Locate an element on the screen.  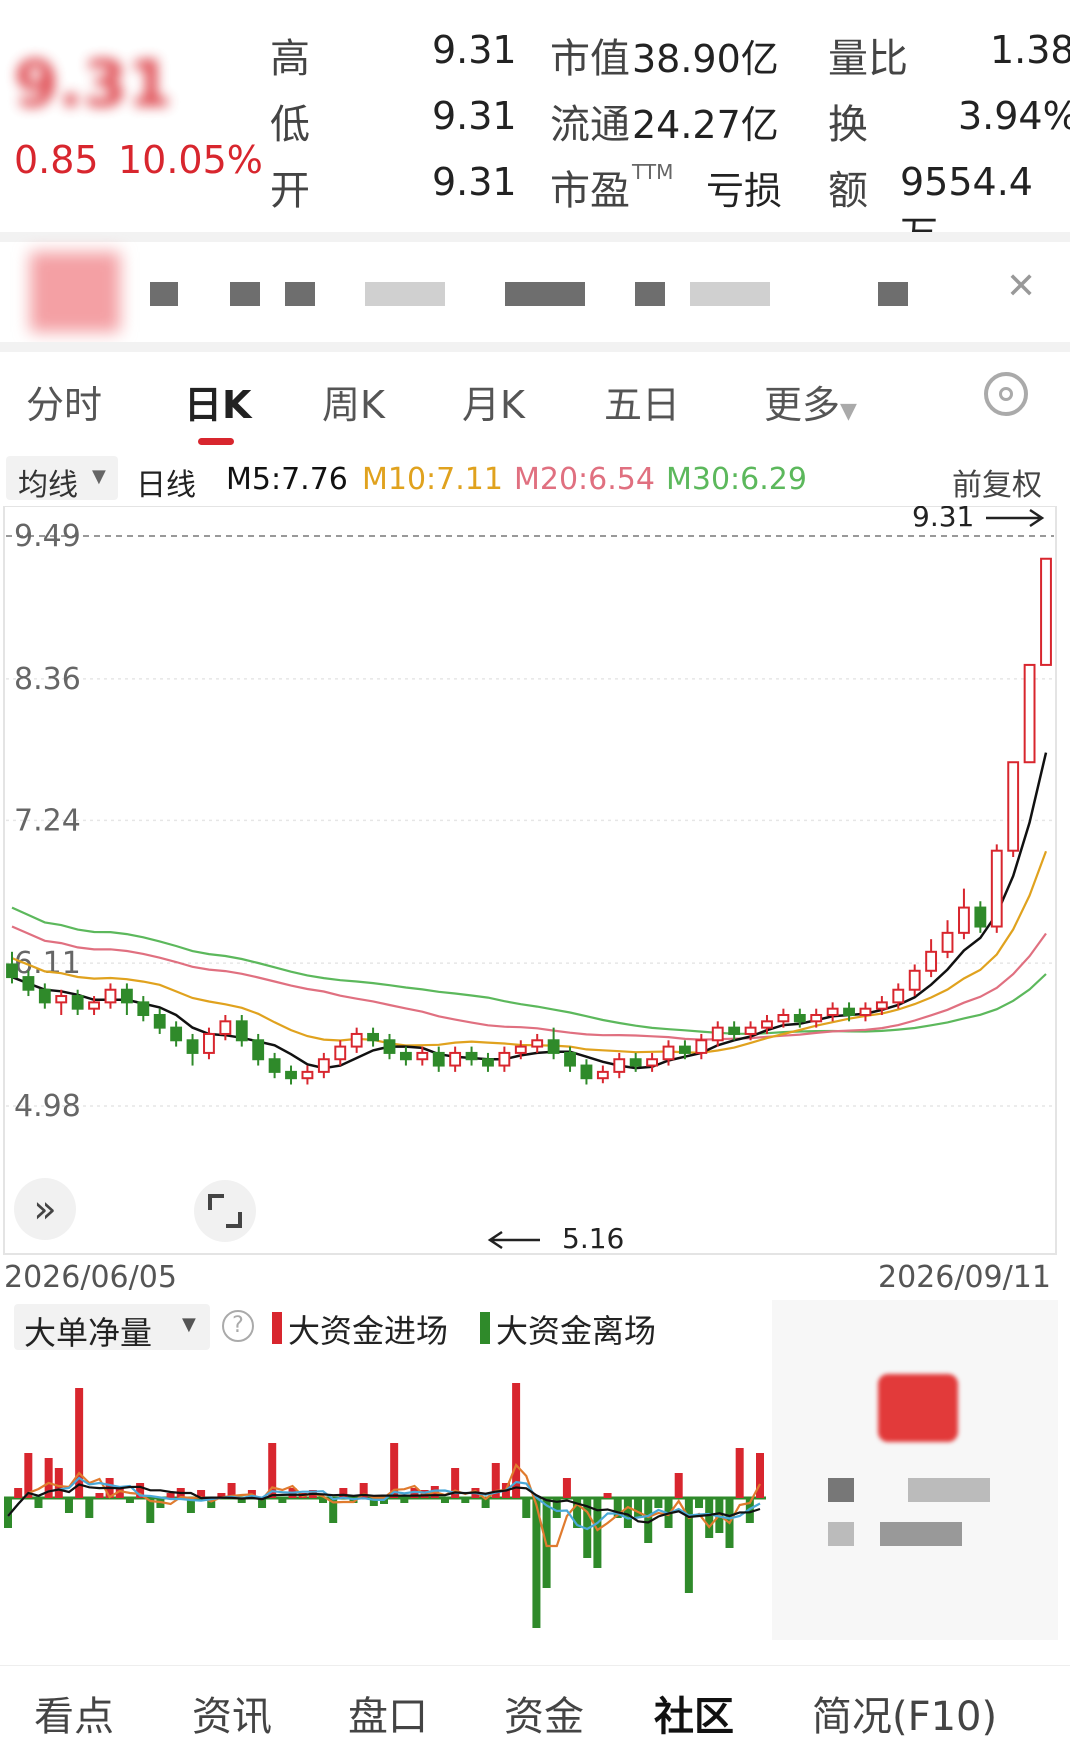
tab-more: 更多▼ is located at coordinates (810, 401).